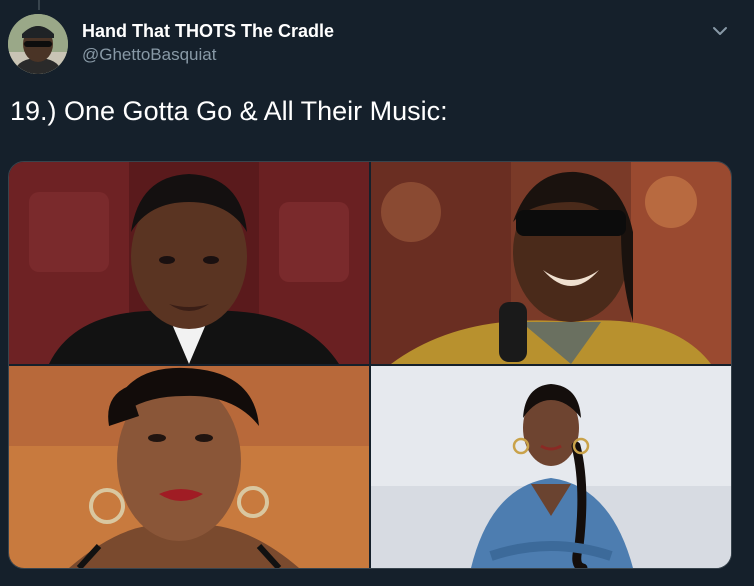  Describe the element at coordinates (208, 31) in the screenshot. I see `display-name: Hand That THOTS The Cradle` at that location.